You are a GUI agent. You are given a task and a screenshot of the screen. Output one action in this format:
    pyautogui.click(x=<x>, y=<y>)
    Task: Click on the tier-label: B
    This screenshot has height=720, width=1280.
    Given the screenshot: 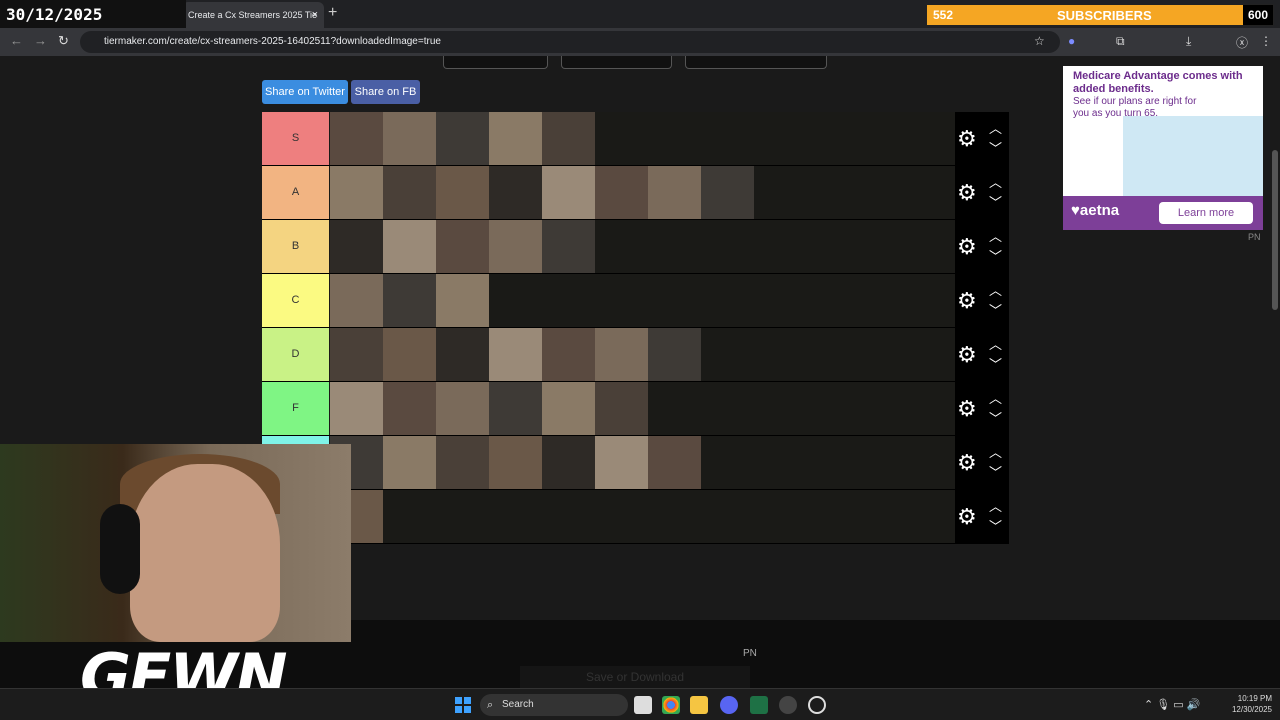 What is the action you would take?
    pyautogui.click(x=295, y=246)
    